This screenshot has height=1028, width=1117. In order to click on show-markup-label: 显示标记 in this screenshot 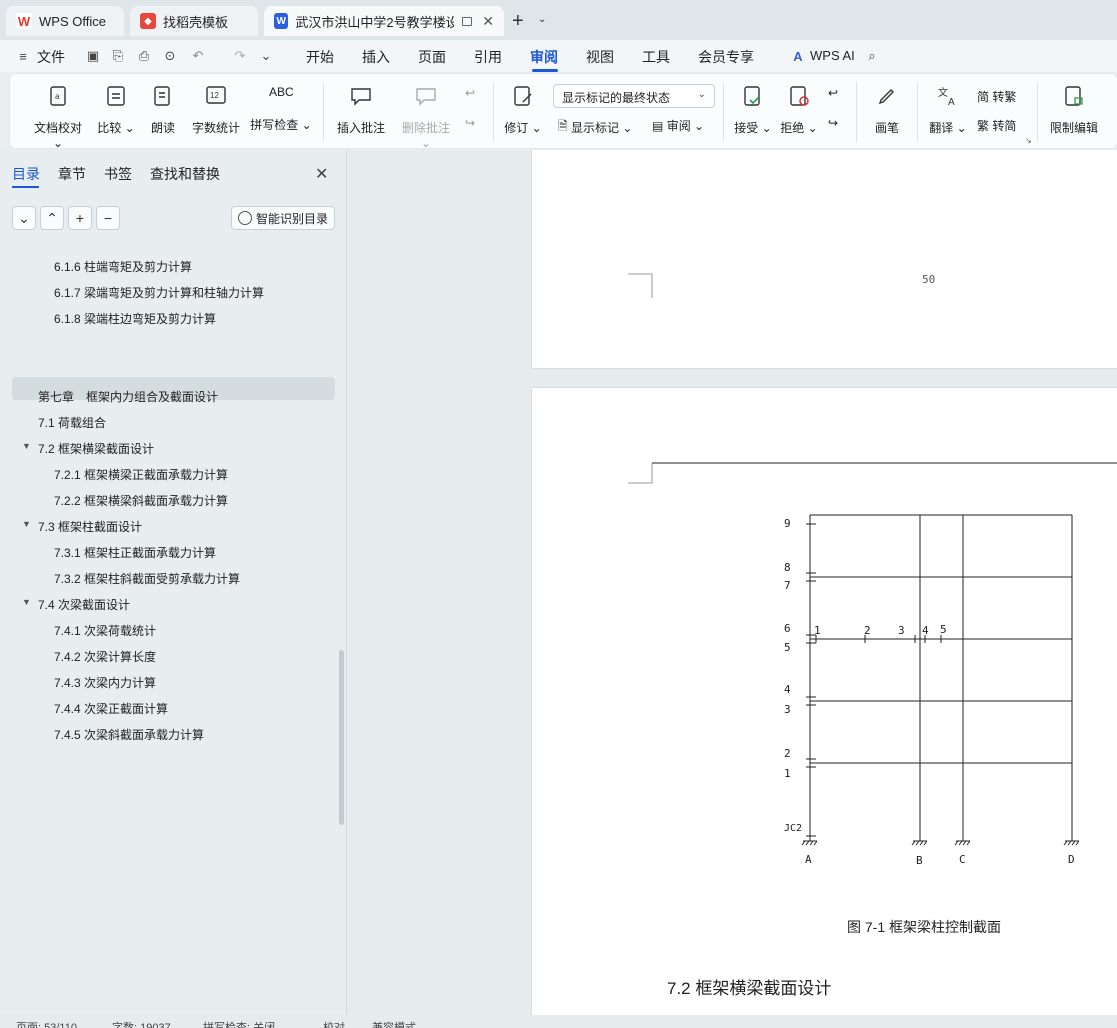, I will do `click(595, 128)`.